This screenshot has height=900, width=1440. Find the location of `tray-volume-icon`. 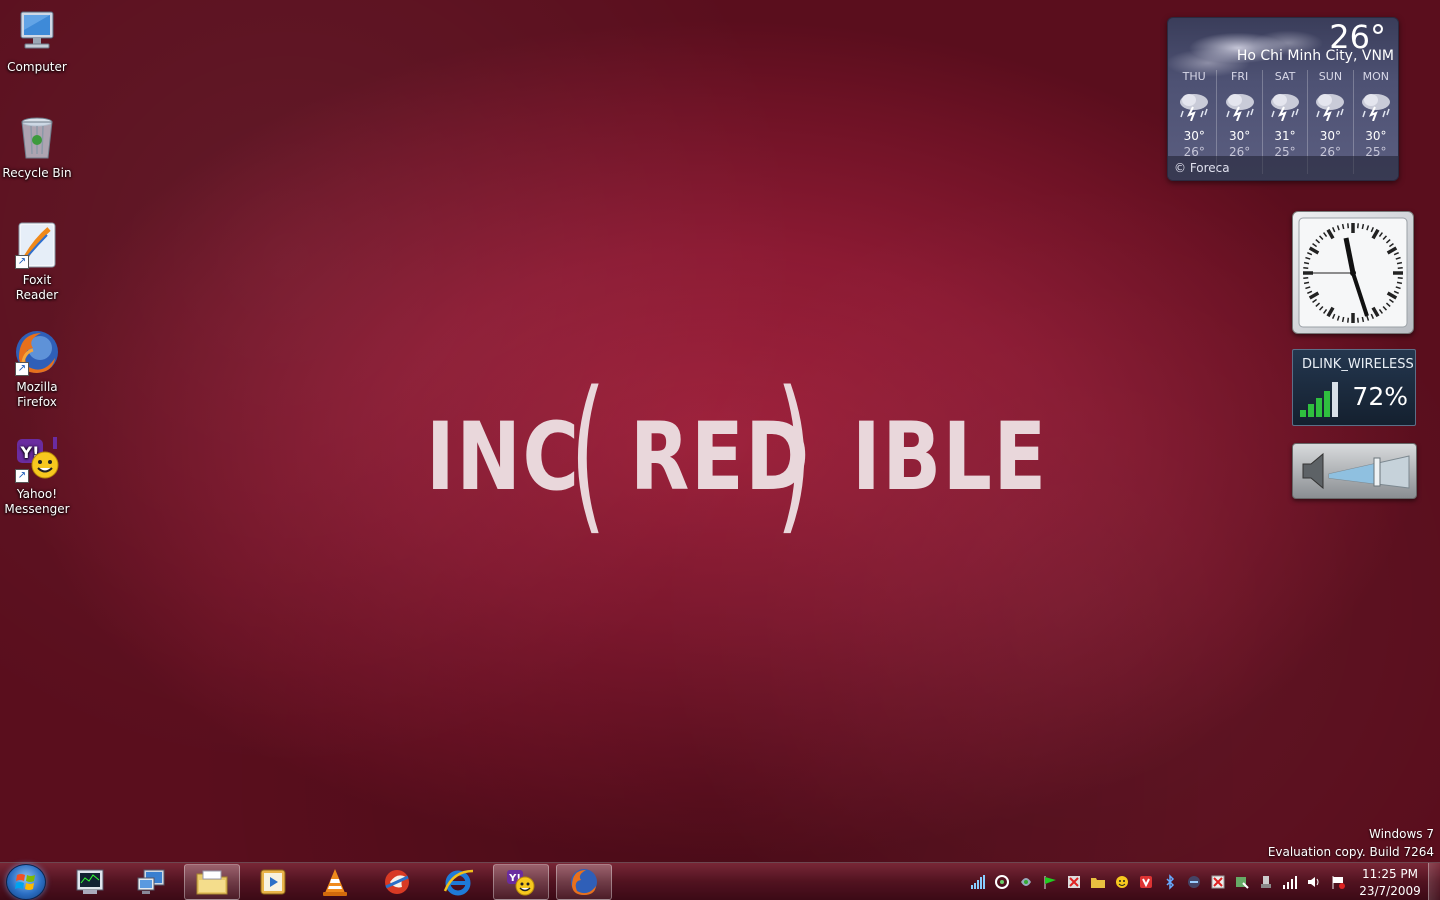

tray-volume-icon is located at coordinates (1314, 882).